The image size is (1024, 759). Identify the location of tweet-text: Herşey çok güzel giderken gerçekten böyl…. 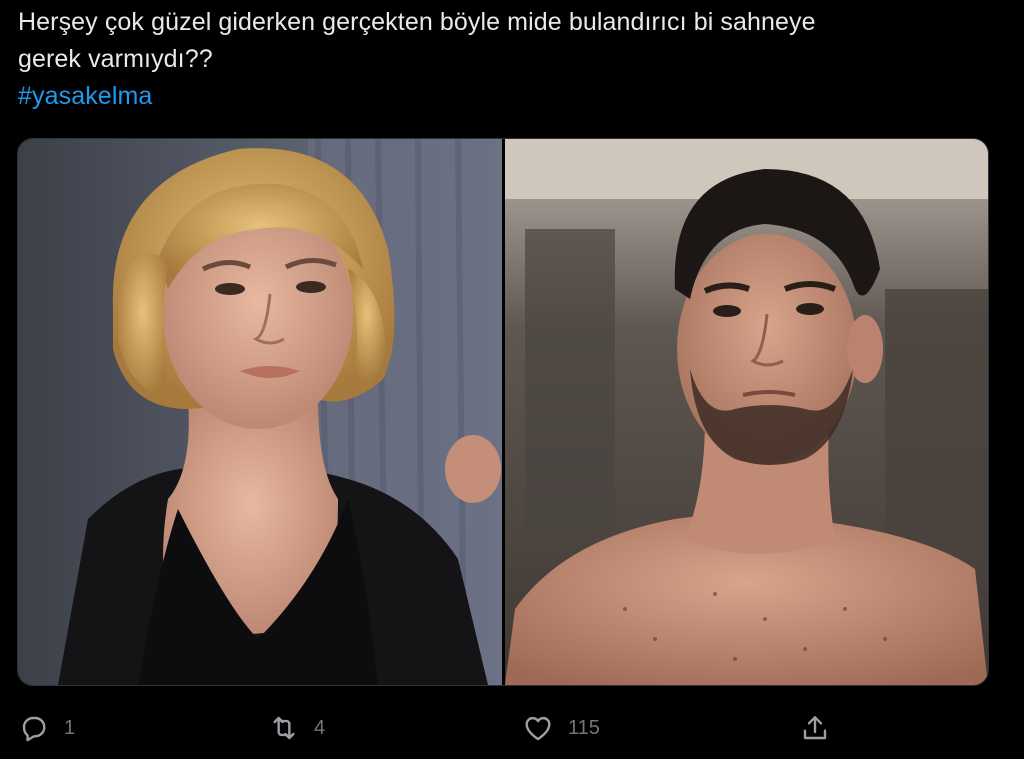
(498, 59).